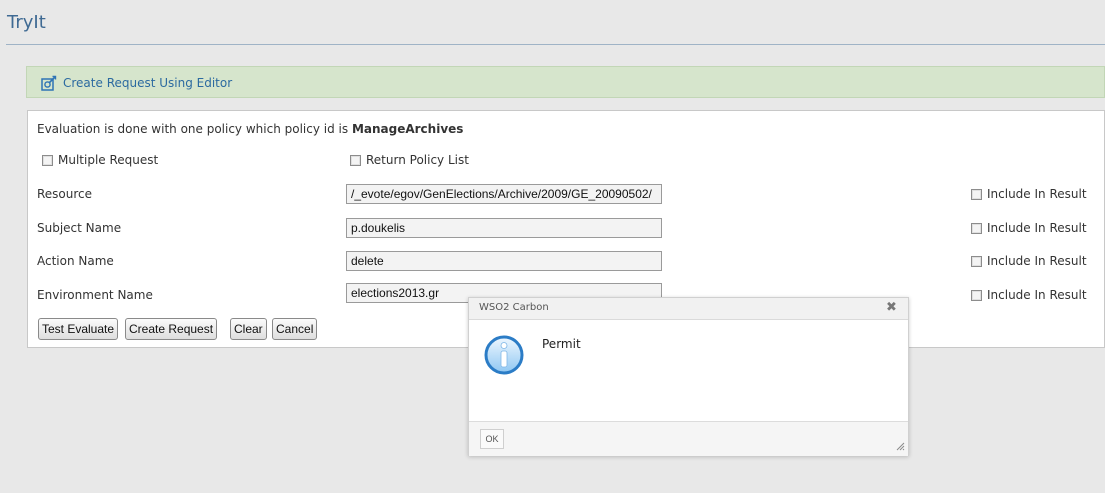 This screenshot has width=1105, height=493. What do you see at coordinates (248, 329) in the screenshot?
I see `clear-button: Clear` at bounding box center [248, 329].